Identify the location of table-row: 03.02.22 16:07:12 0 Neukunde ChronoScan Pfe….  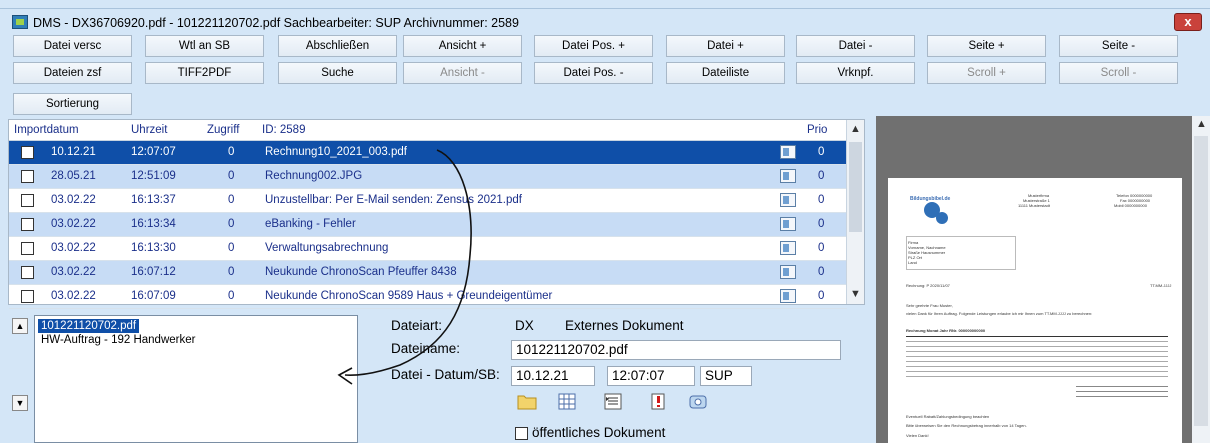
(428, 273).